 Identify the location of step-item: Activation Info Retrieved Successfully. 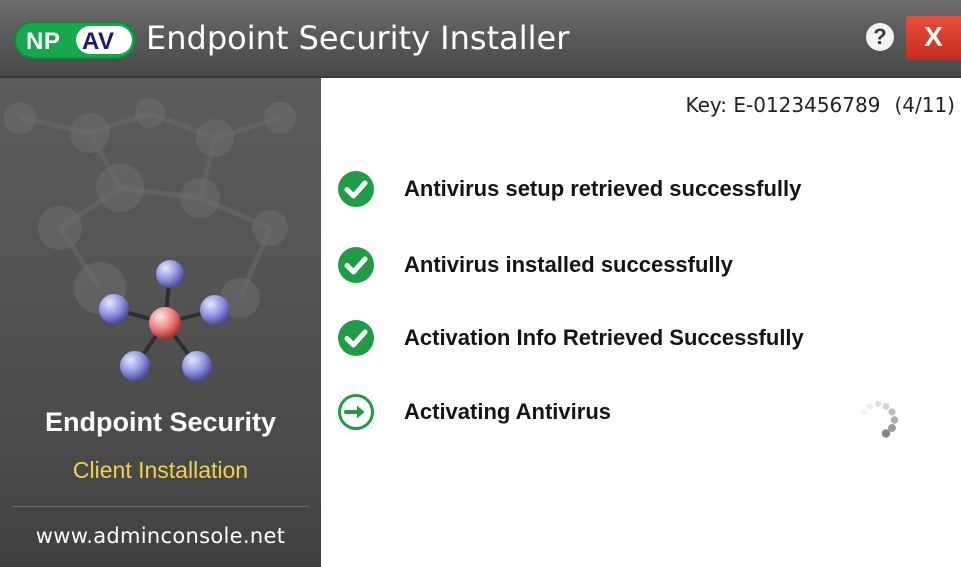
(641, 339).